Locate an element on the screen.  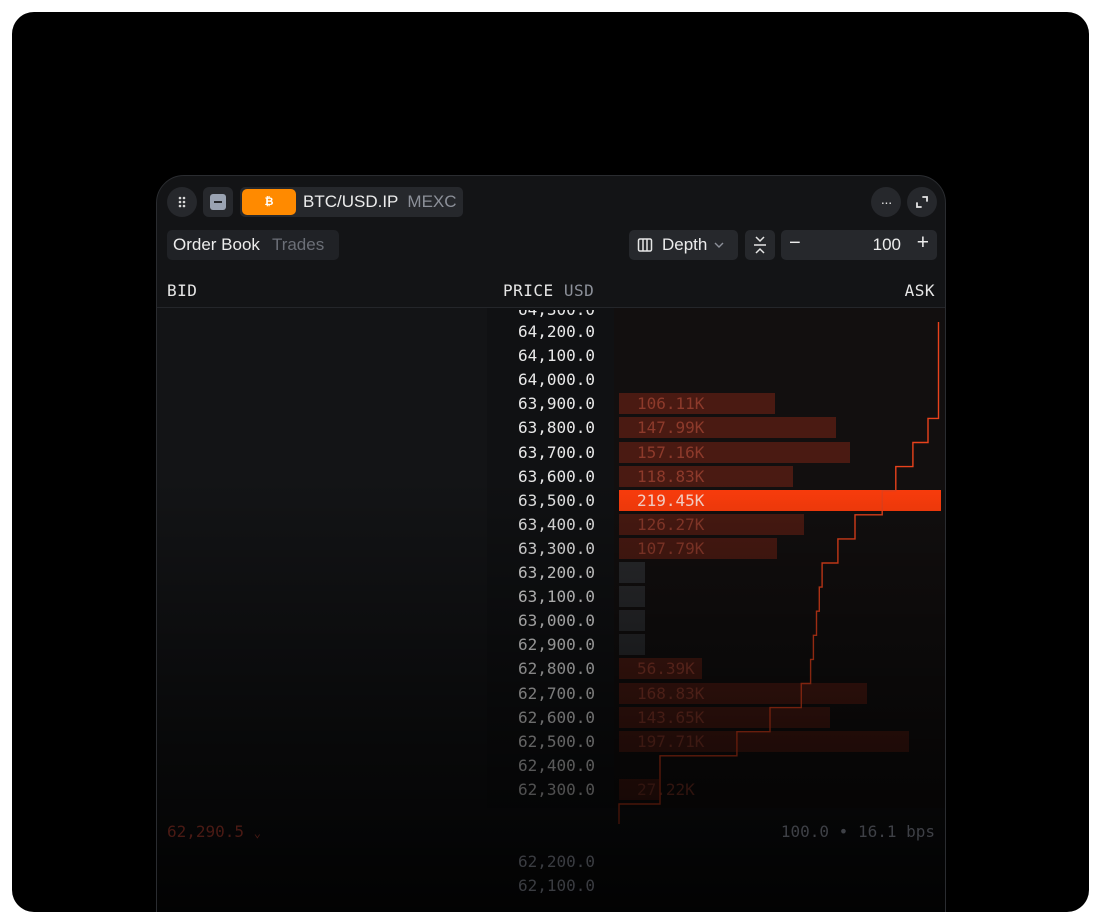
collapse-icon is located at coordinates (760, 245).